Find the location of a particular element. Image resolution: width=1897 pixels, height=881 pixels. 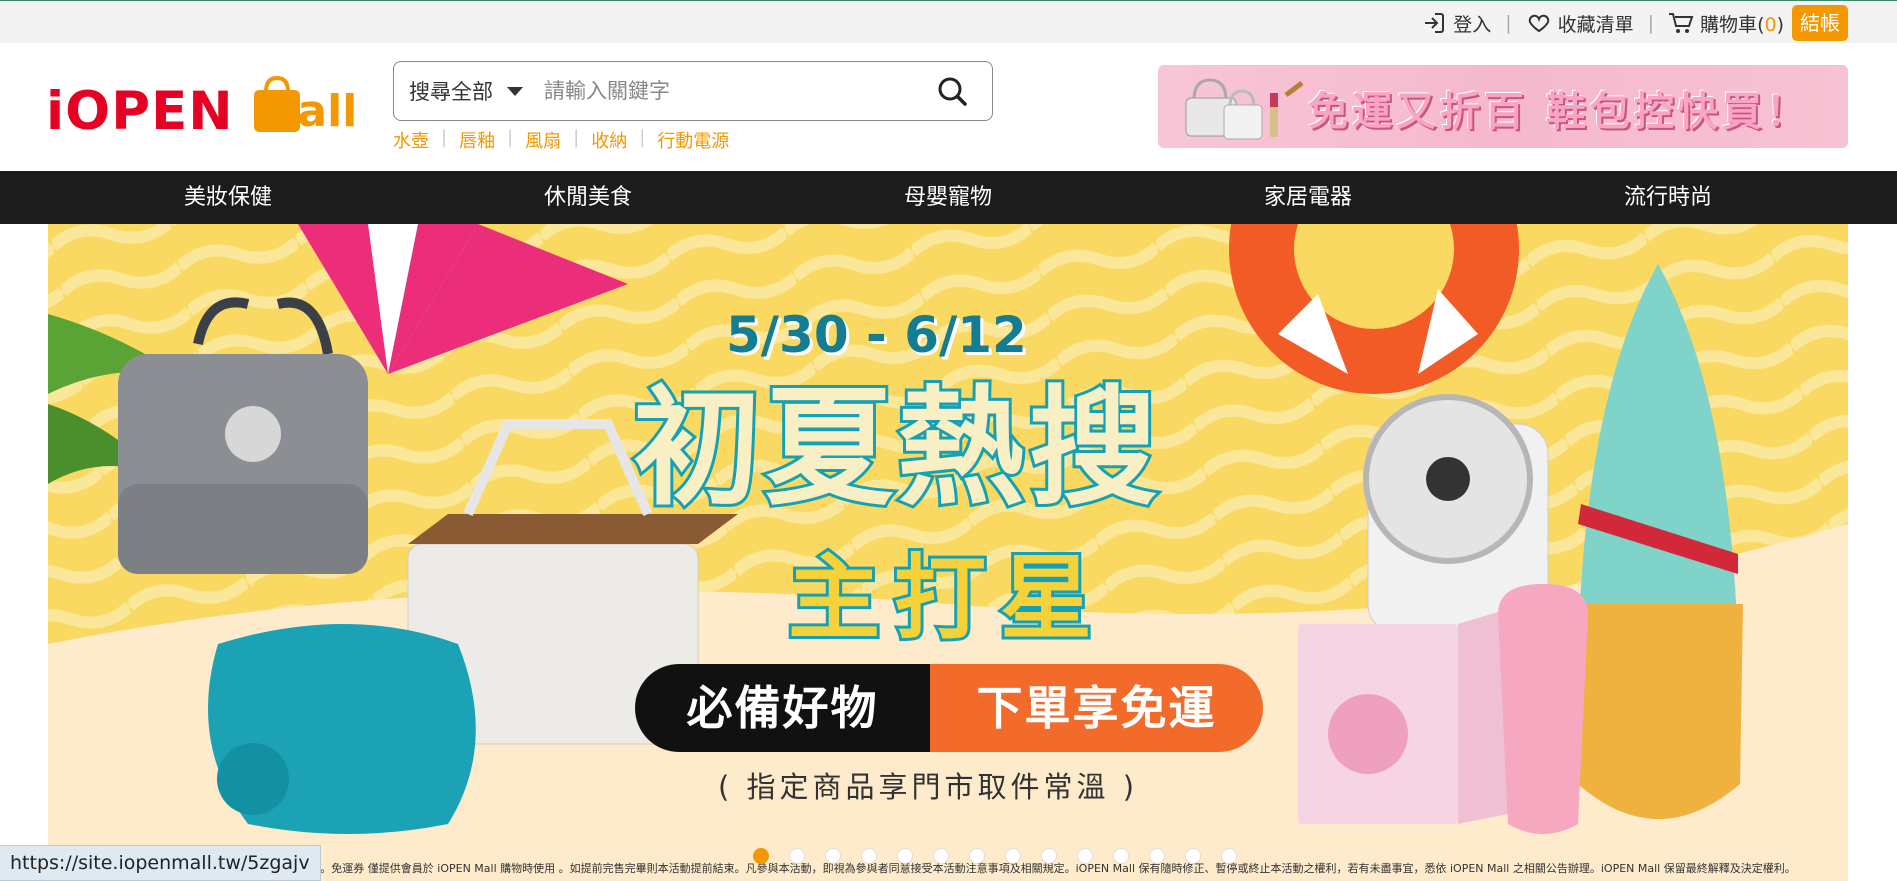

chevron-down-icon is located at coordinates (515, 91).